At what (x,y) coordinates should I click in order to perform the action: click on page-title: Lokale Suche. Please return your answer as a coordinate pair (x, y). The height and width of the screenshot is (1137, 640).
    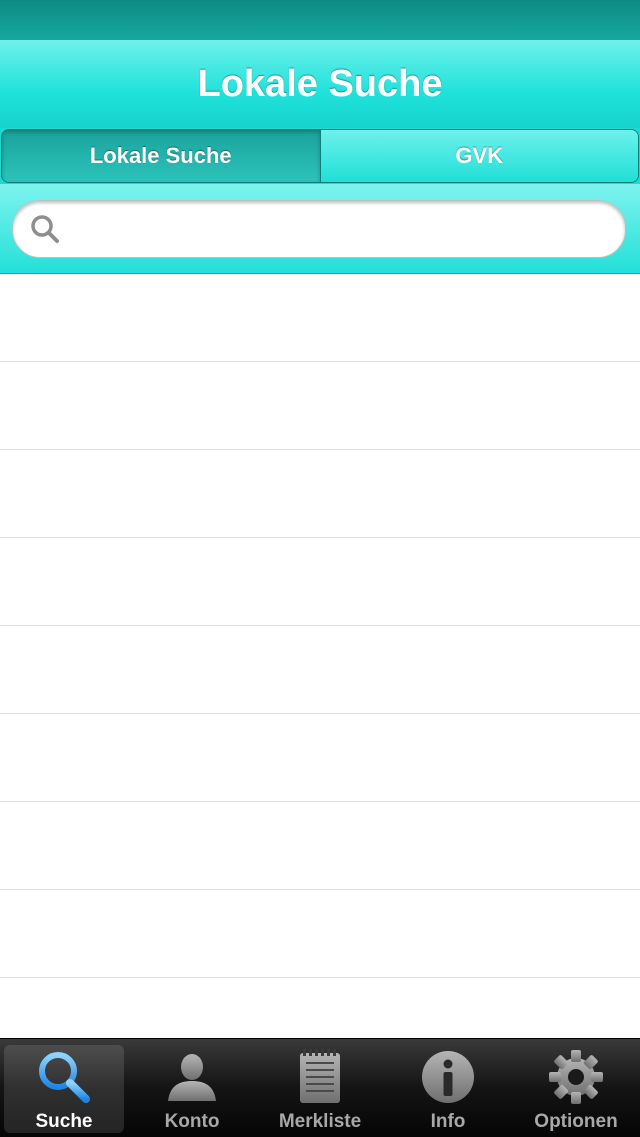
    Looking at the image, I should click on (320, 83).